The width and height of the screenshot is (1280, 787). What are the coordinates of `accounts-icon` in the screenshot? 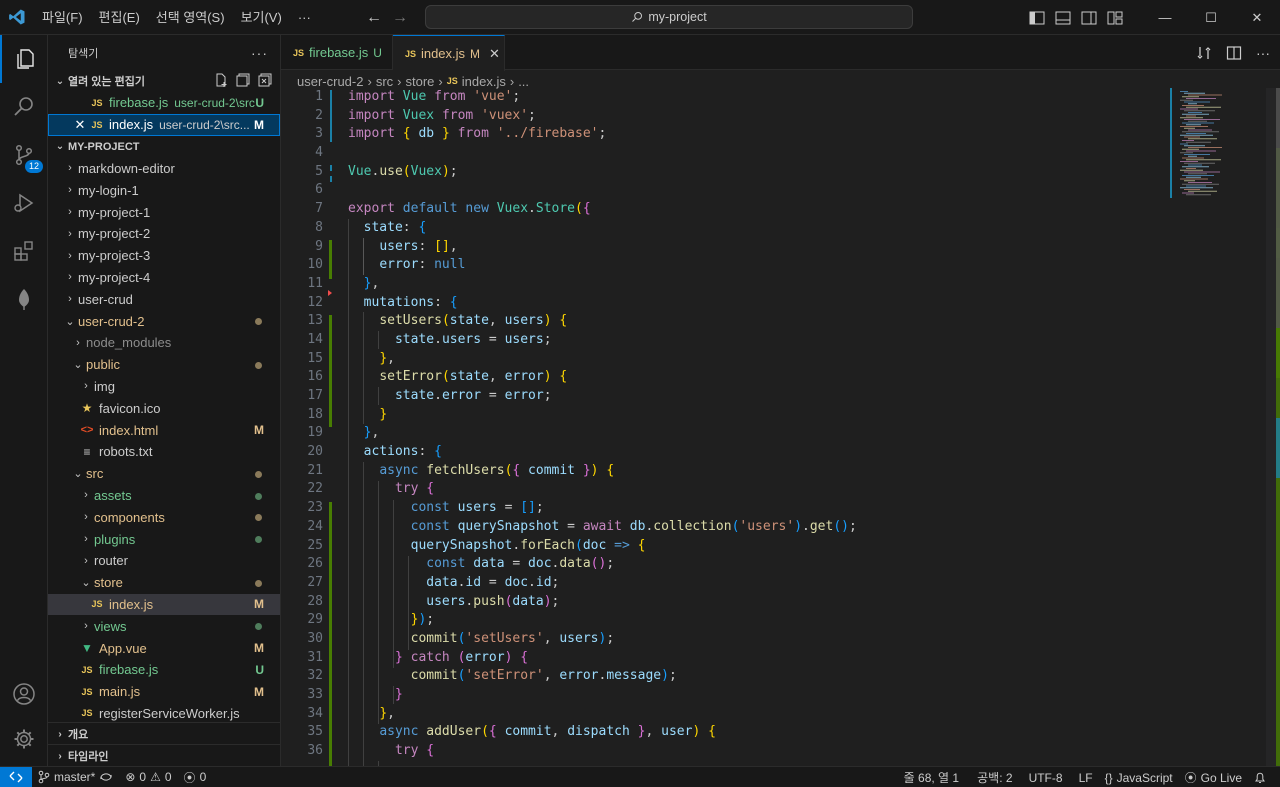 It's located at (24, 694).